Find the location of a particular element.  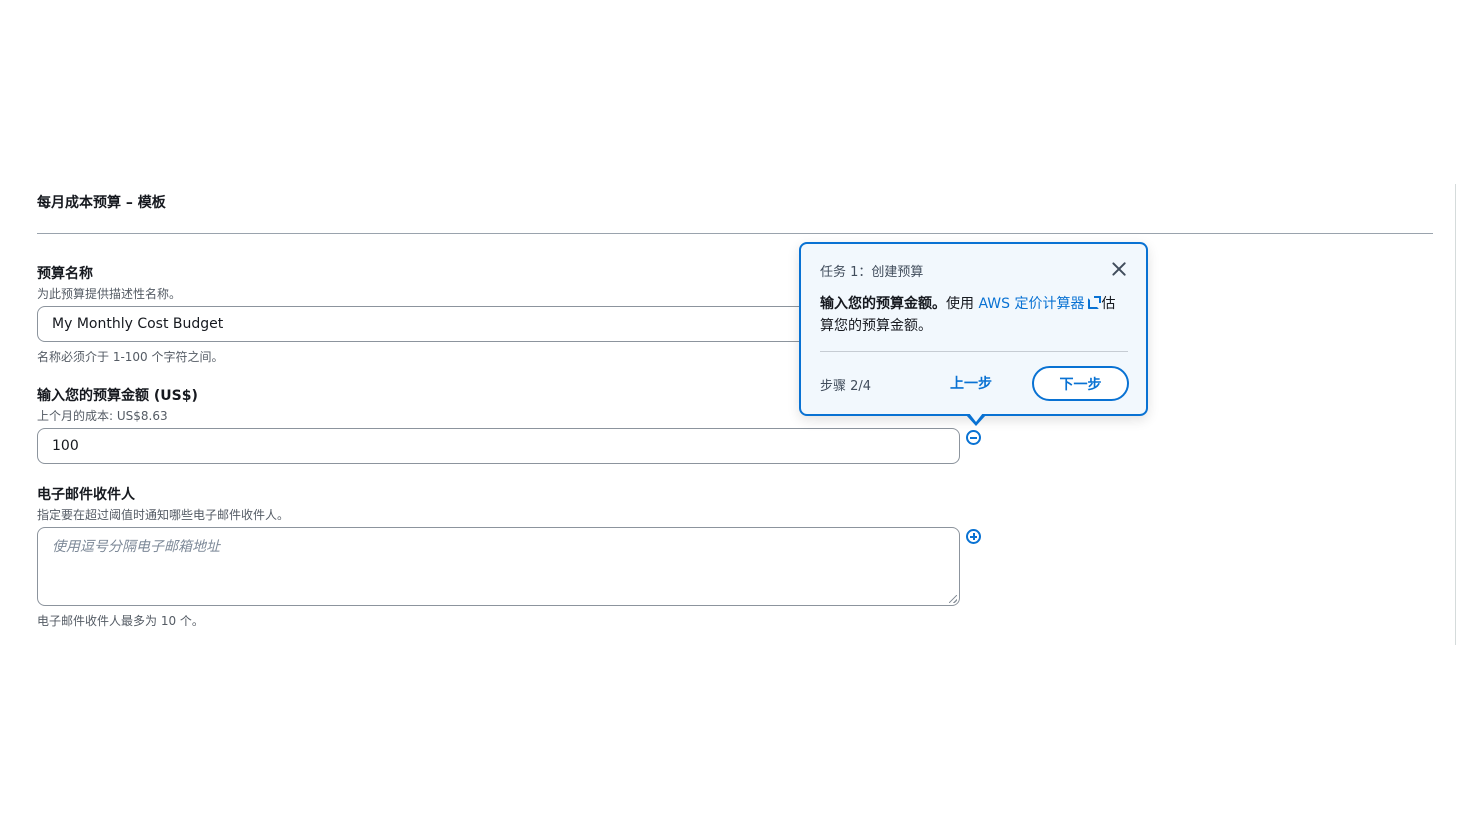

popover-divider is located at coordinates (974, 351).